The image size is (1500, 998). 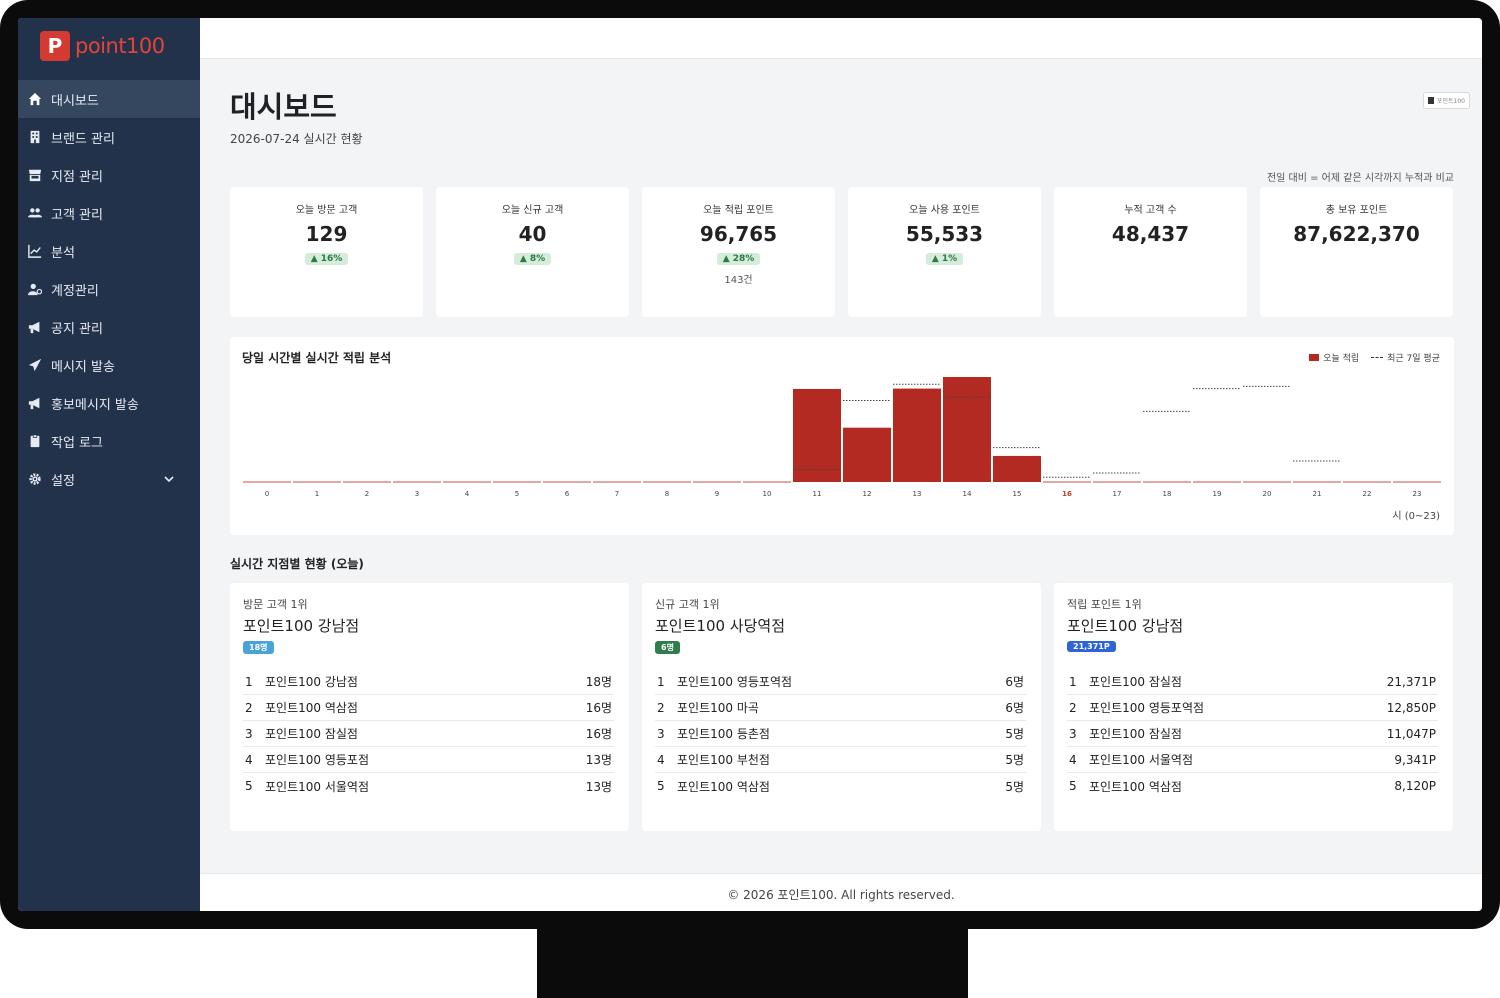 What do you see at coordinates (35, 137) in the screenshot?
I see `building-icon` at bounding box center [35, 137].